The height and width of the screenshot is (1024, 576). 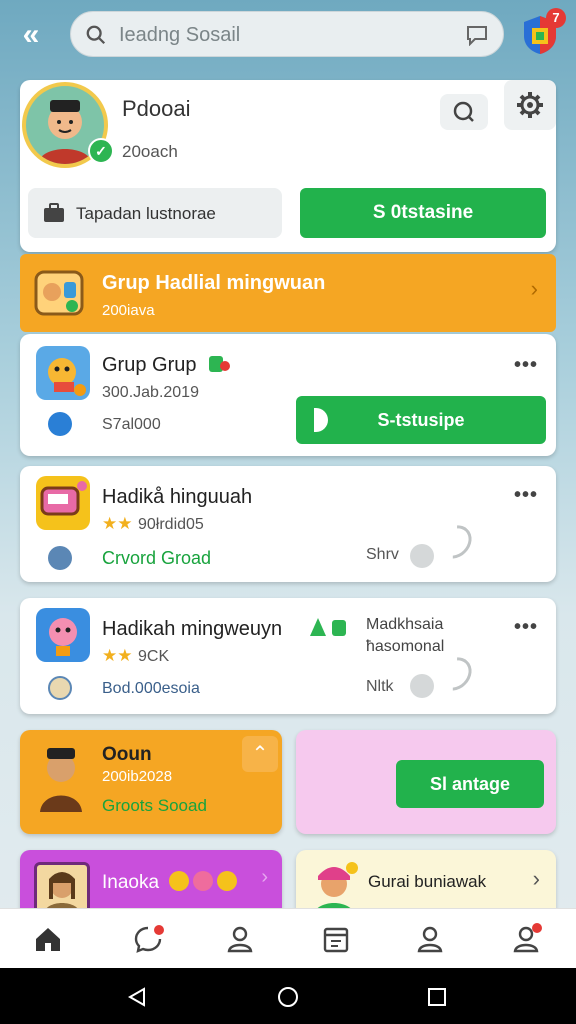 I want to click on person-icon, so click(x=240, y=939).